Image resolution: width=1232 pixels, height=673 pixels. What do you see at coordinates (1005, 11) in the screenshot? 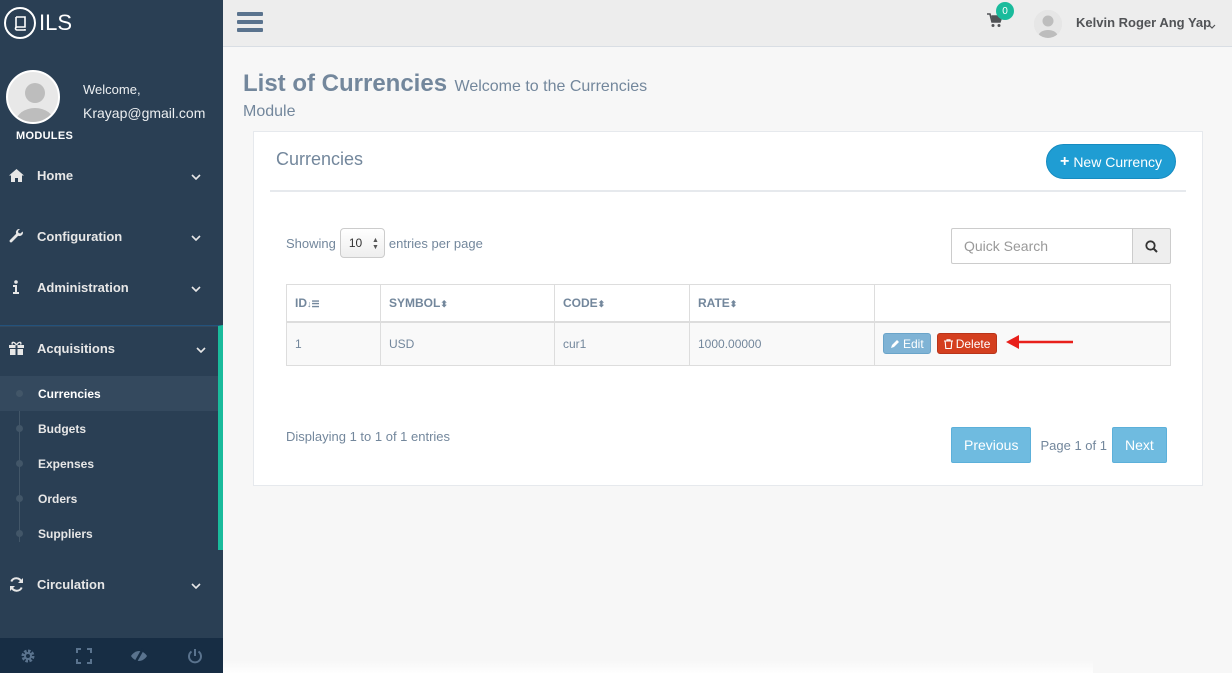
I see `cart-count-badge: 0` at bounding box center [1005, 11].